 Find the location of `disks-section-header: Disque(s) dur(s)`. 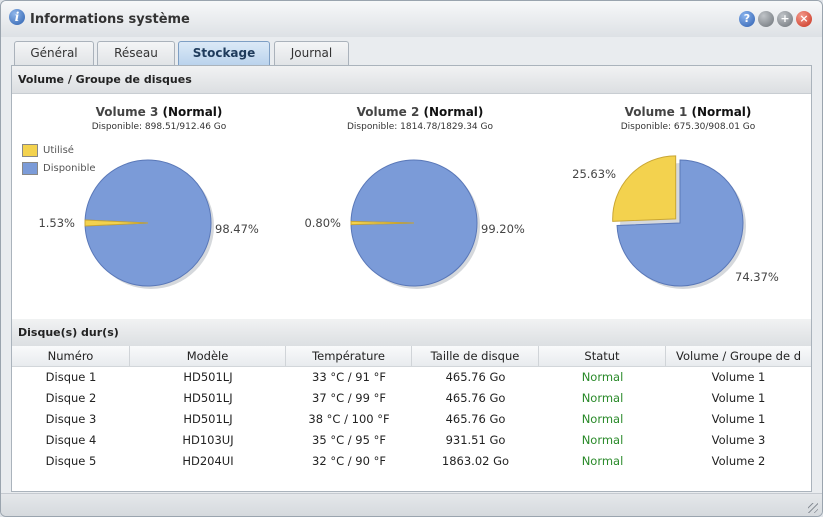

disks-section-header: Disque(s) dur(s) is located at coordinates (411, 333).